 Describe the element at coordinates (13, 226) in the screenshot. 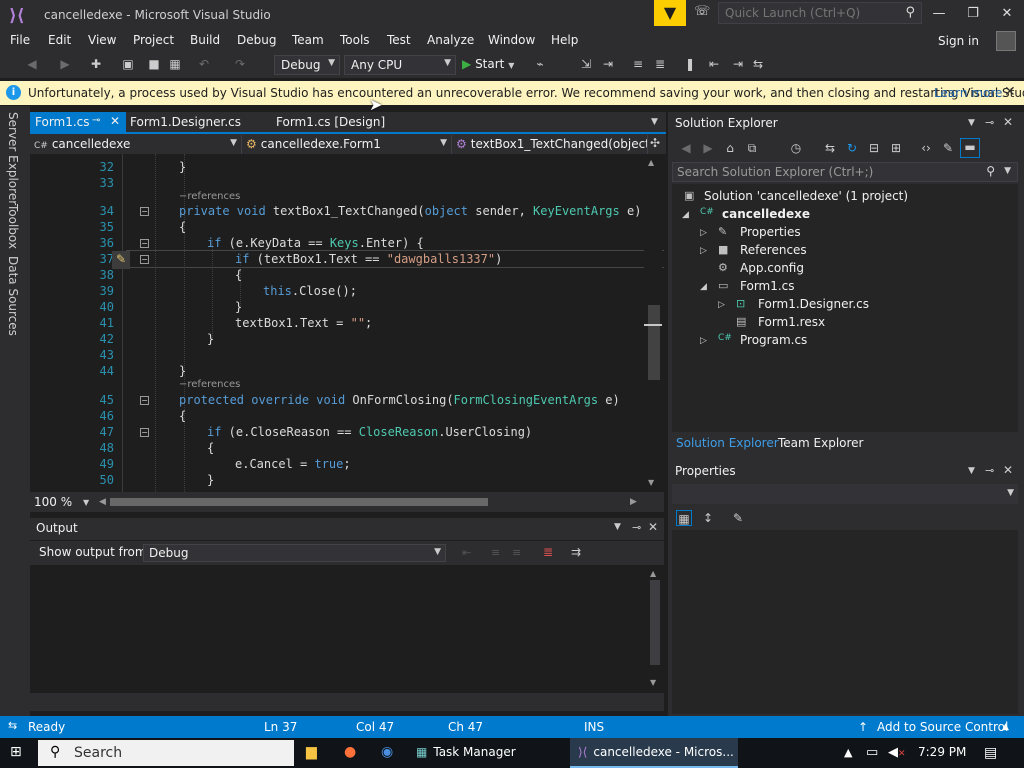

I see `toolbox-tab: Toolbox` at that location.